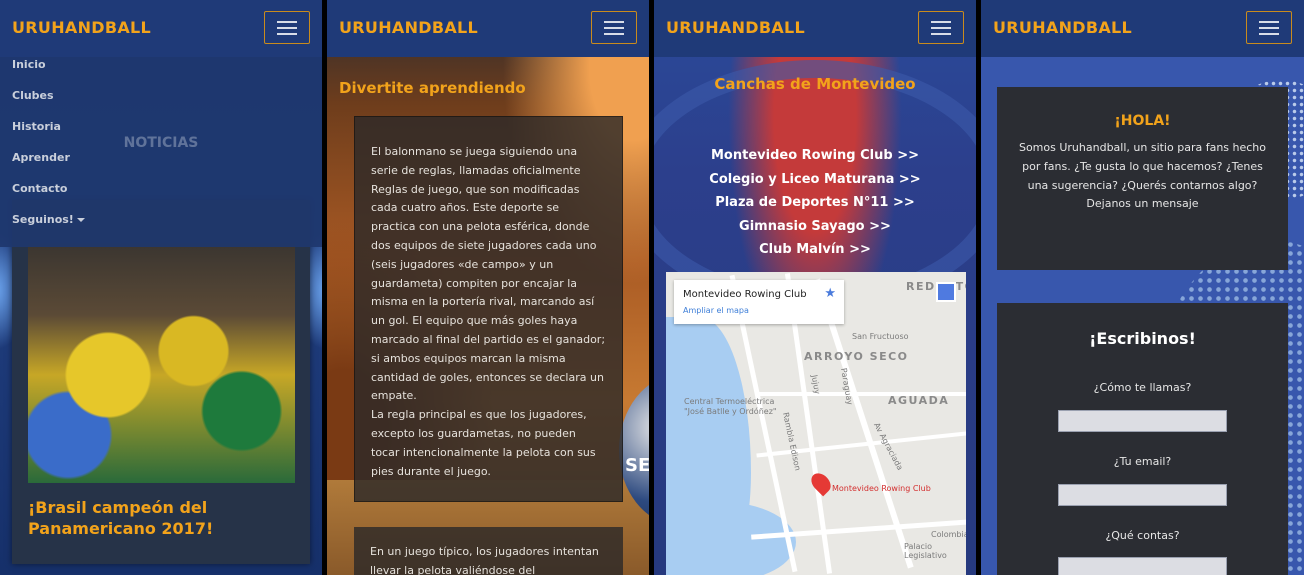 The width and height of the screenshot is (1304, 575). I want to click on save-star-icon: ★, so click(830, 293).